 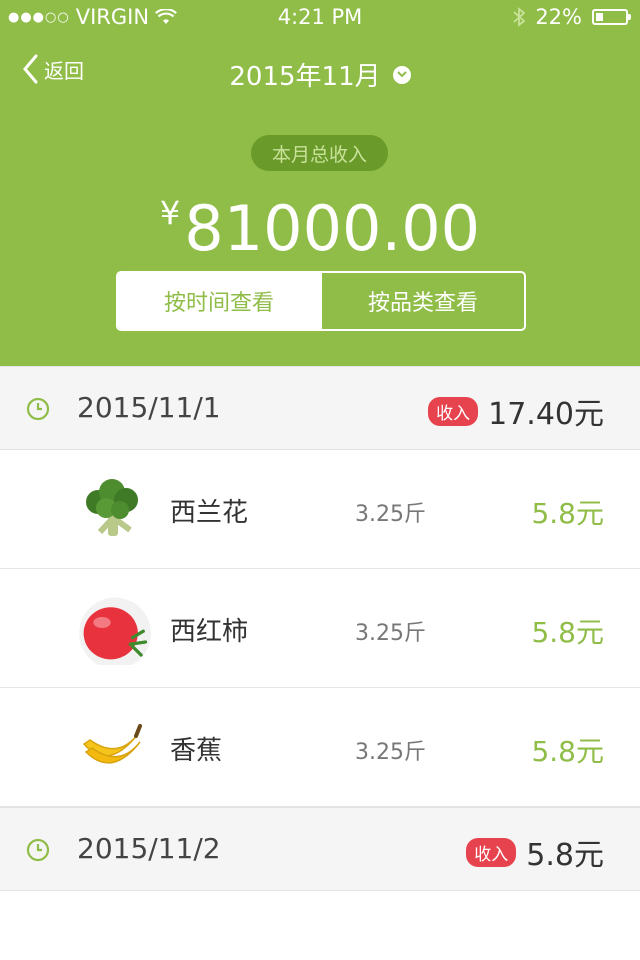 I want to click on currency-symbol: ¥, so click(x=170, y=213).